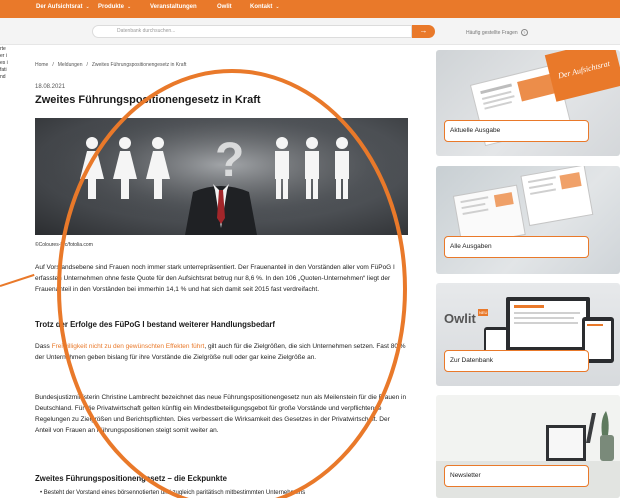 The height and width of the screenshot is (498, 620). Describe the element at coordinates (50, 87) in the screenshot. I see `article-date: 18.08.2021` at that location.